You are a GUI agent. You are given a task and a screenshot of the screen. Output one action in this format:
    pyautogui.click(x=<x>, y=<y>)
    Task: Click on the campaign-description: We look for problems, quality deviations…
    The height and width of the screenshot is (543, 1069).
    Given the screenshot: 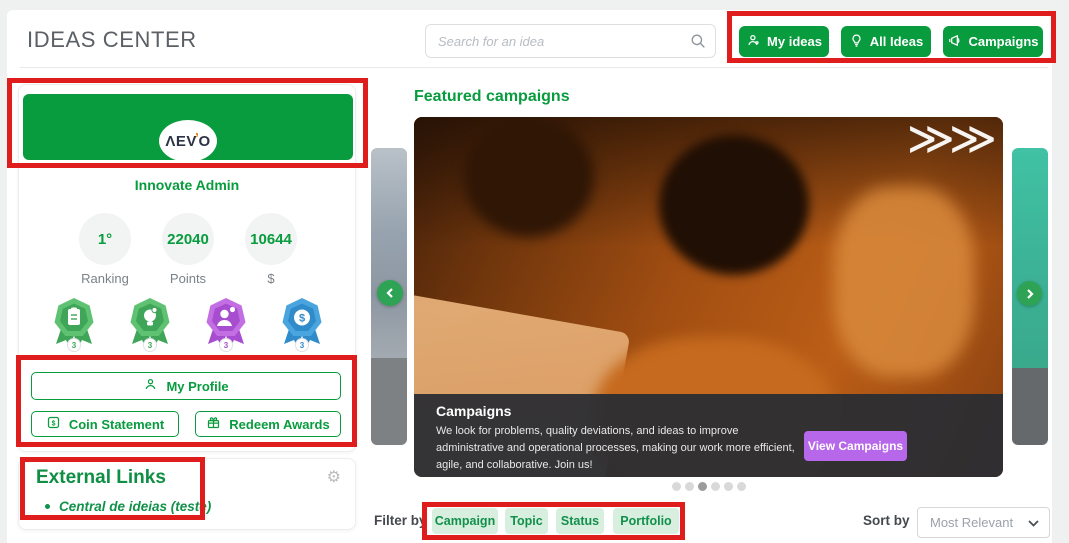 What is the action you would take?
    pyautogui.click(x=615, y=448)
    